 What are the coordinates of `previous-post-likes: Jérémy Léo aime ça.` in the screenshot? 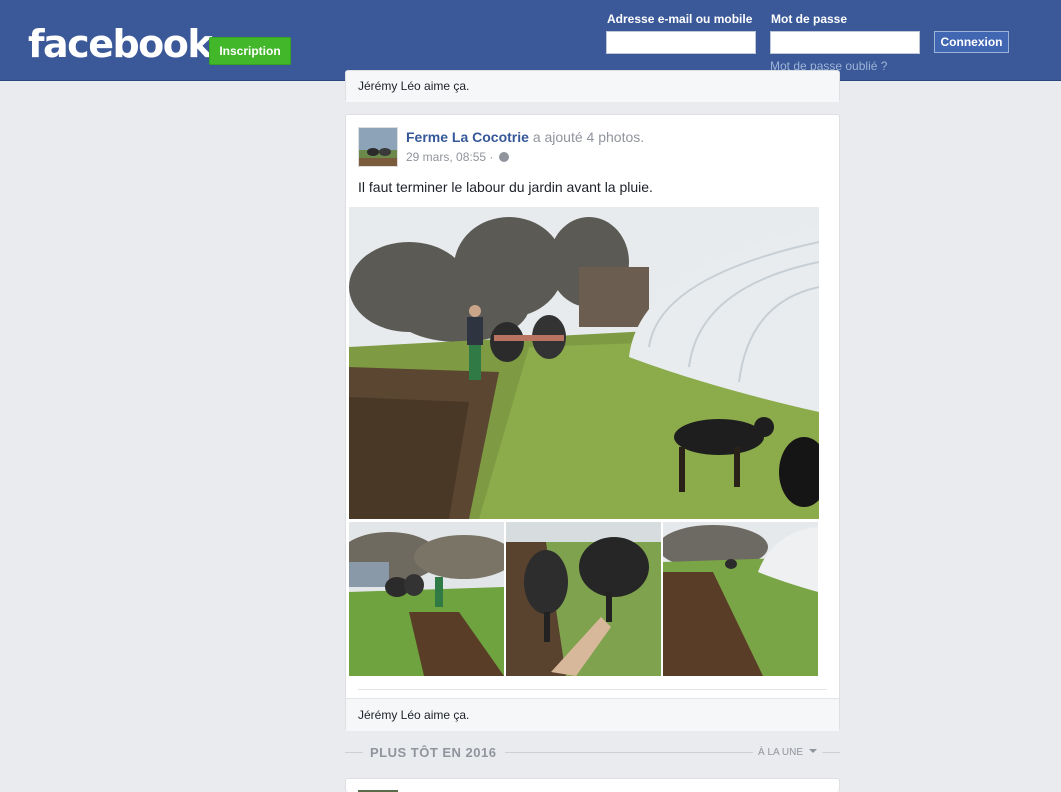 It's located at (592, 86).